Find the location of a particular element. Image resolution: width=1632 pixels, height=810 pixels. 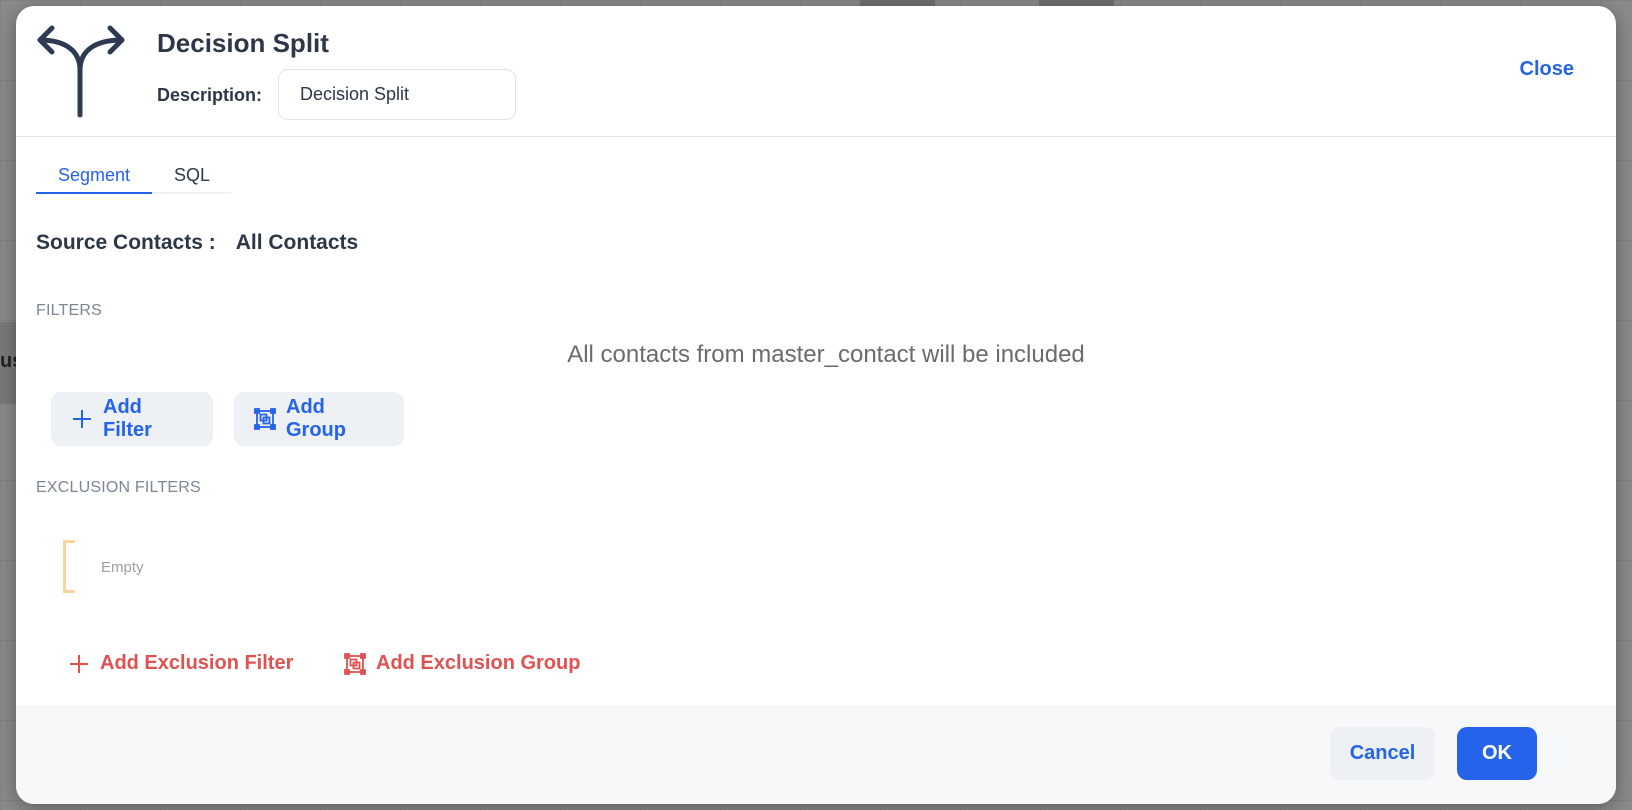

exclusion-group-bracket is located at coordinates (69, 566).